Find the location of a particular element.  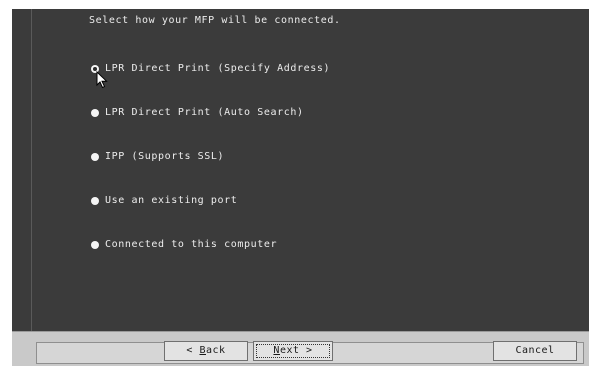

radio-connected-this-computer is located at coordinates (95, 245).